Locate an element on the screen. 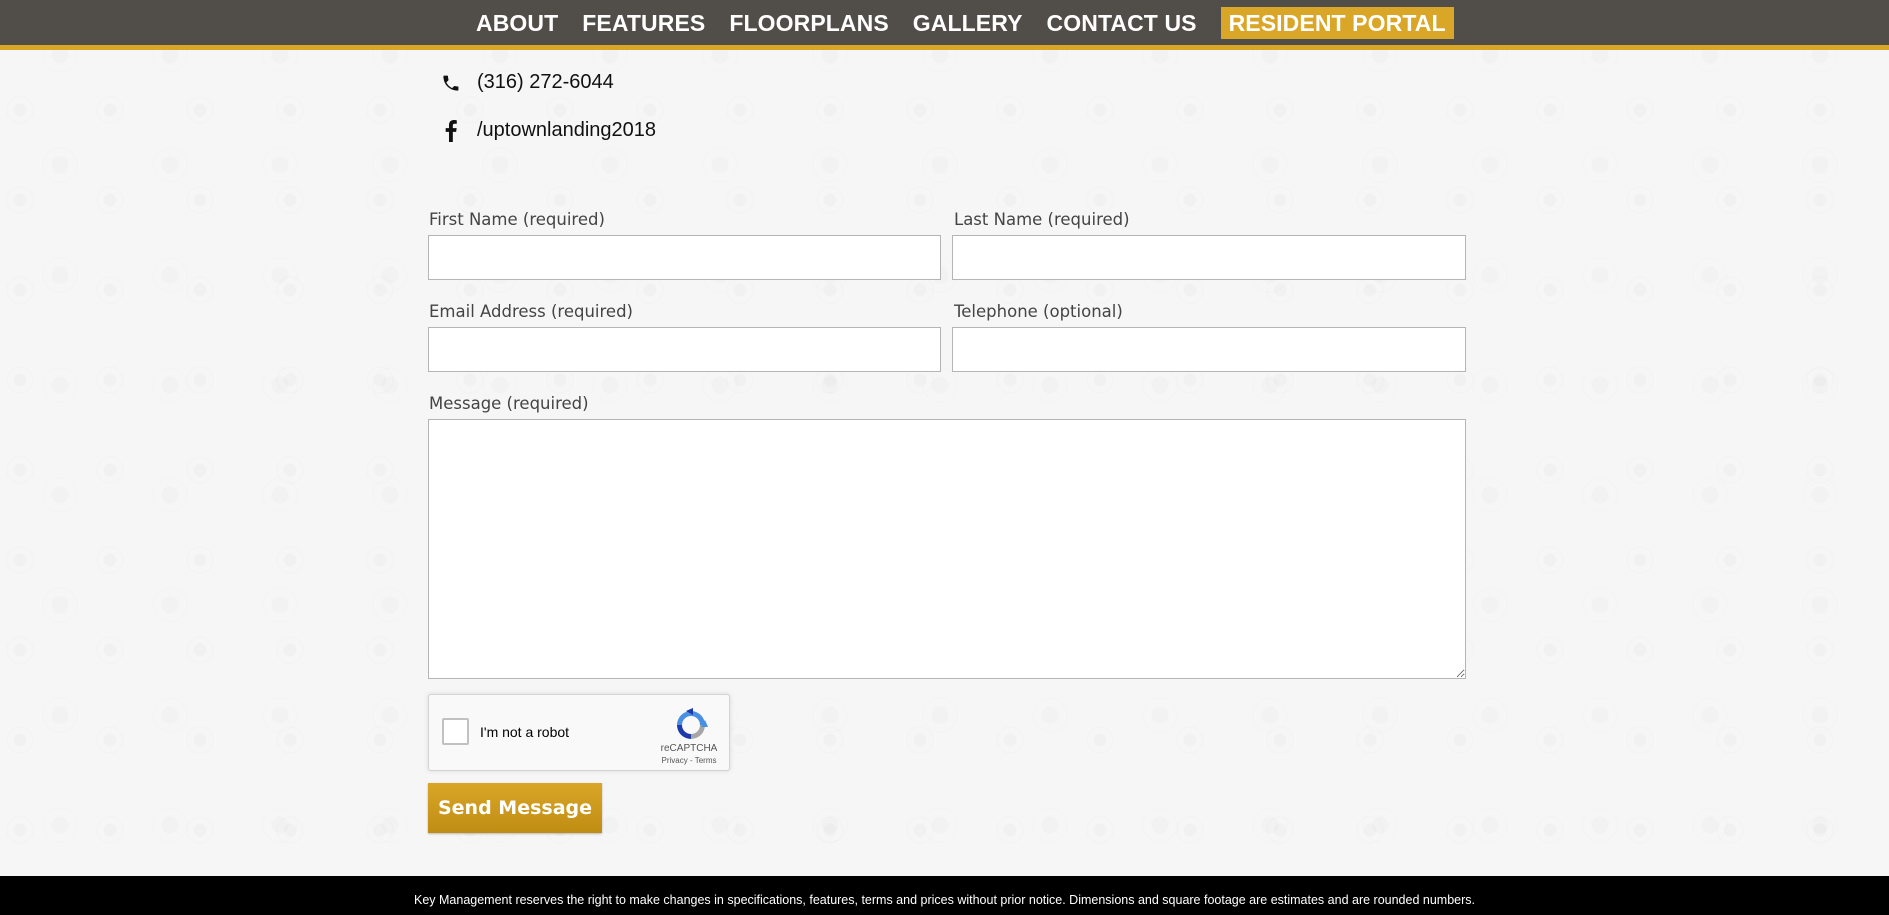 This screenshot has height=915, width=1889. recaptcha-brand: reCAPTCHA is located at coordinates (689, 748).